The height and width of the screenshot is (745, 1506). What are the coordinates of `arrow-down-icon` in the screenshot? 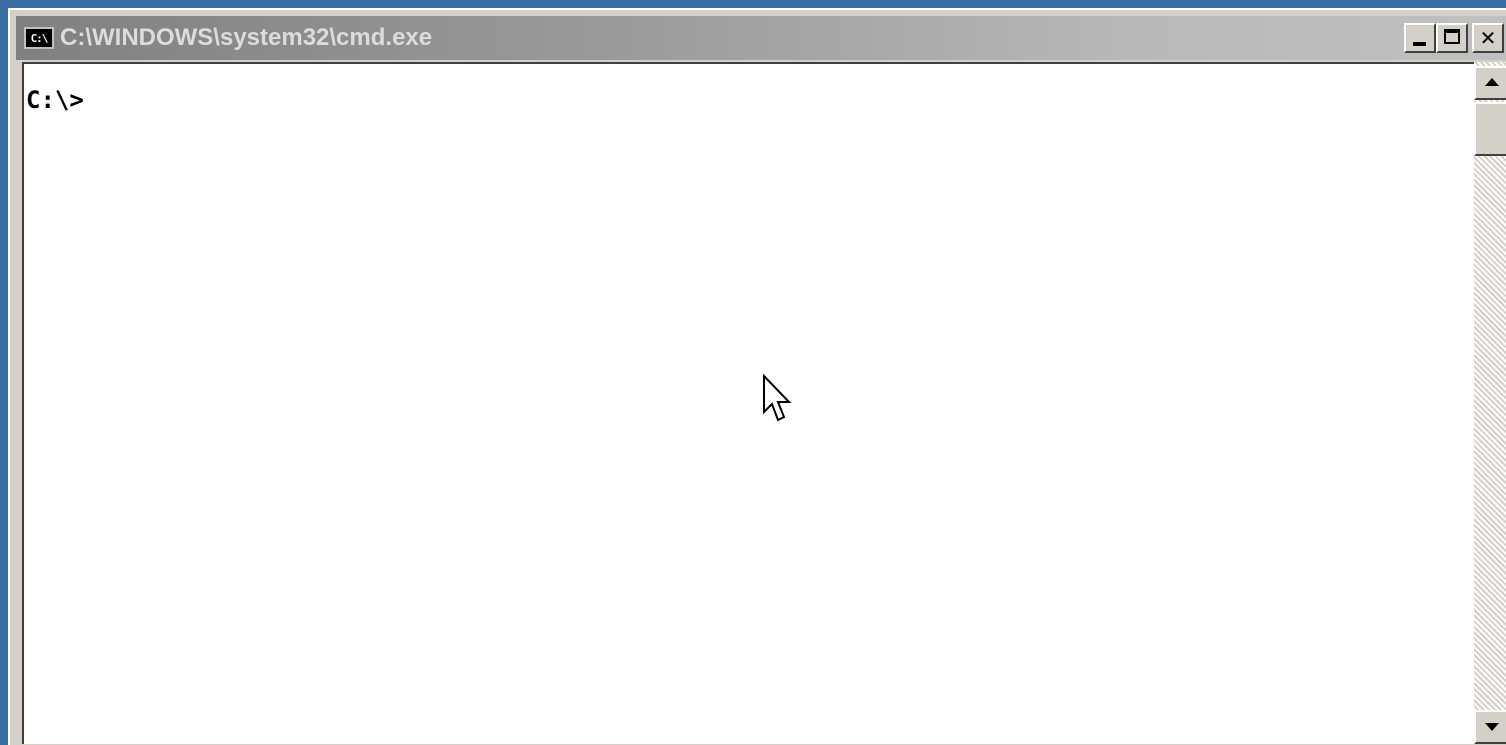 It's located at (1492, 727).